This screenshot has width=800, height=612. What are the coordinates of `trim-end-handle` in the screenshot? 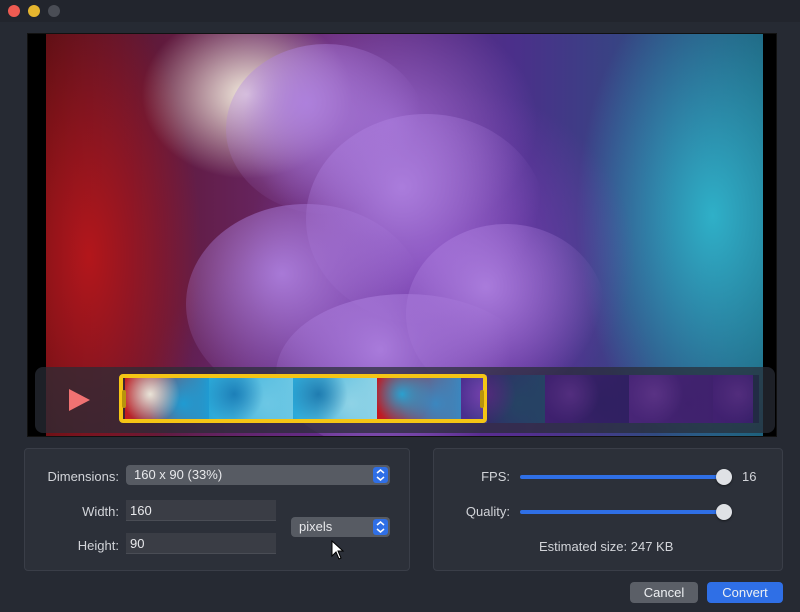 It's located at (482, 399).